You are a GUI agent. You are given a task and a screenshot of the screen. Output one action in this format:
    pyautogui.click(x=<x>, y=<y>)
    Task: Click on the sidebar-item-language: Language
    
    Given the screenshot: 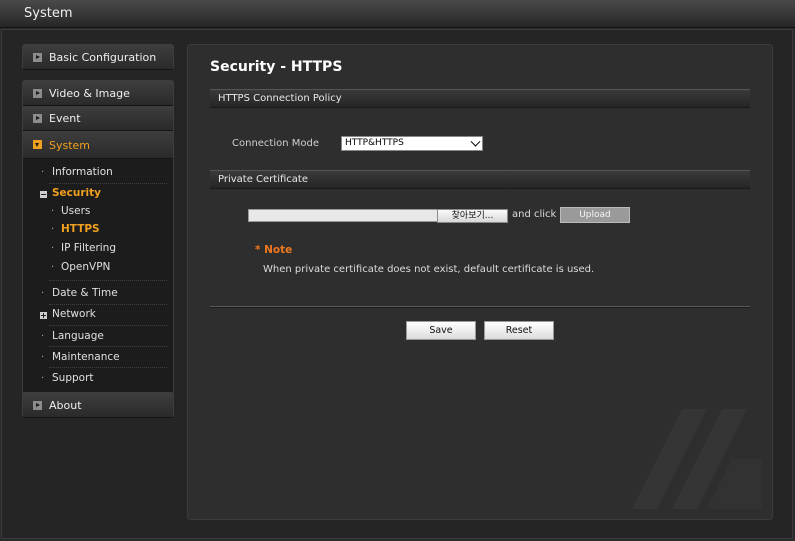 What is the action you would take?
    pyautogui.click(x=78, y=336)
    